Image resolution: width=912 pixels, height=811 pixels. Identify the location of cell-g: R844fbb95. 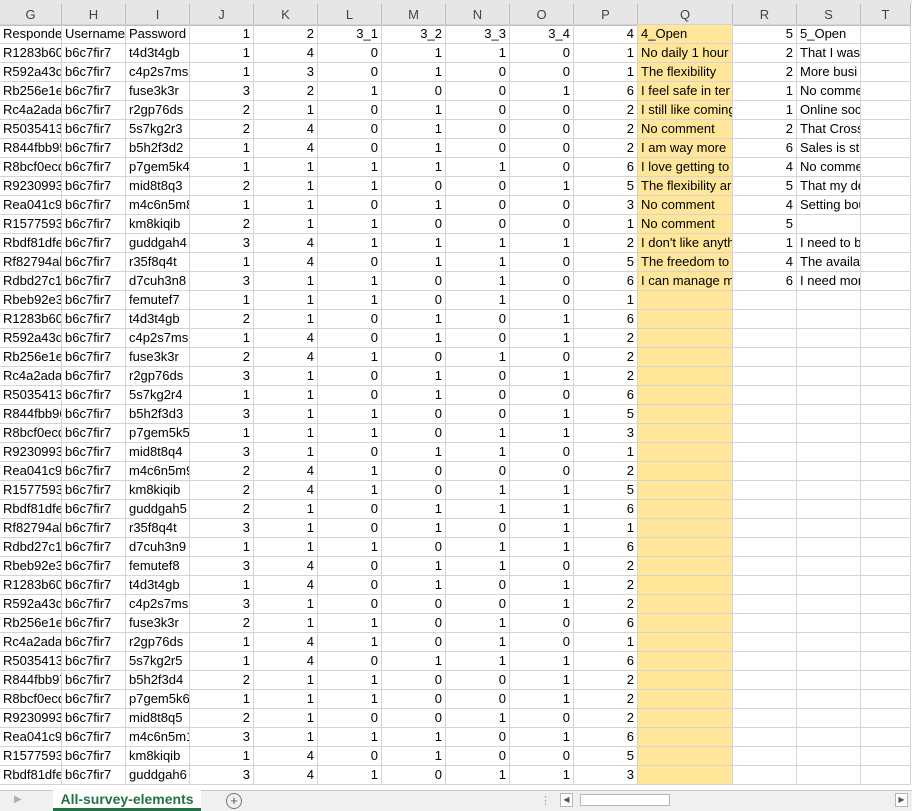
(31, 148).